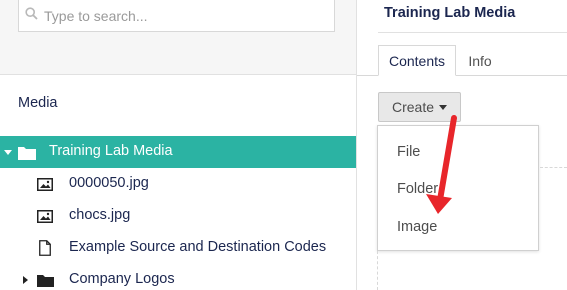 This screenshot has width=567, height=290. I want to click on chevron-down-icon, so click(443, 107).